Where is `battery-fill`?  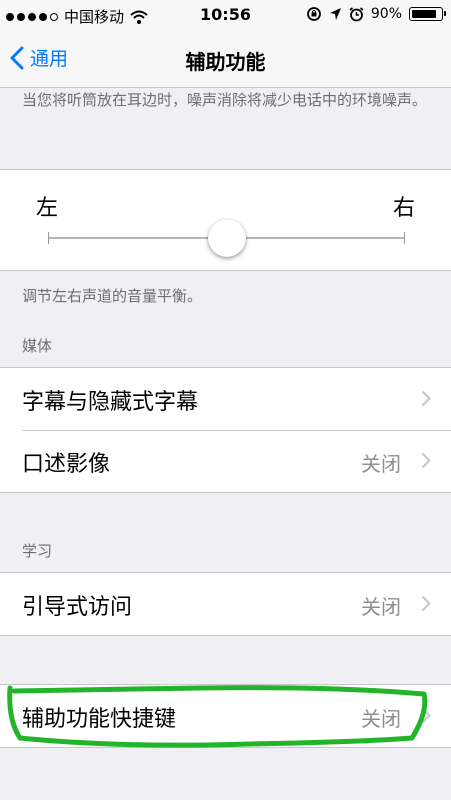 battery-fill is located at coordinates (424, 14).